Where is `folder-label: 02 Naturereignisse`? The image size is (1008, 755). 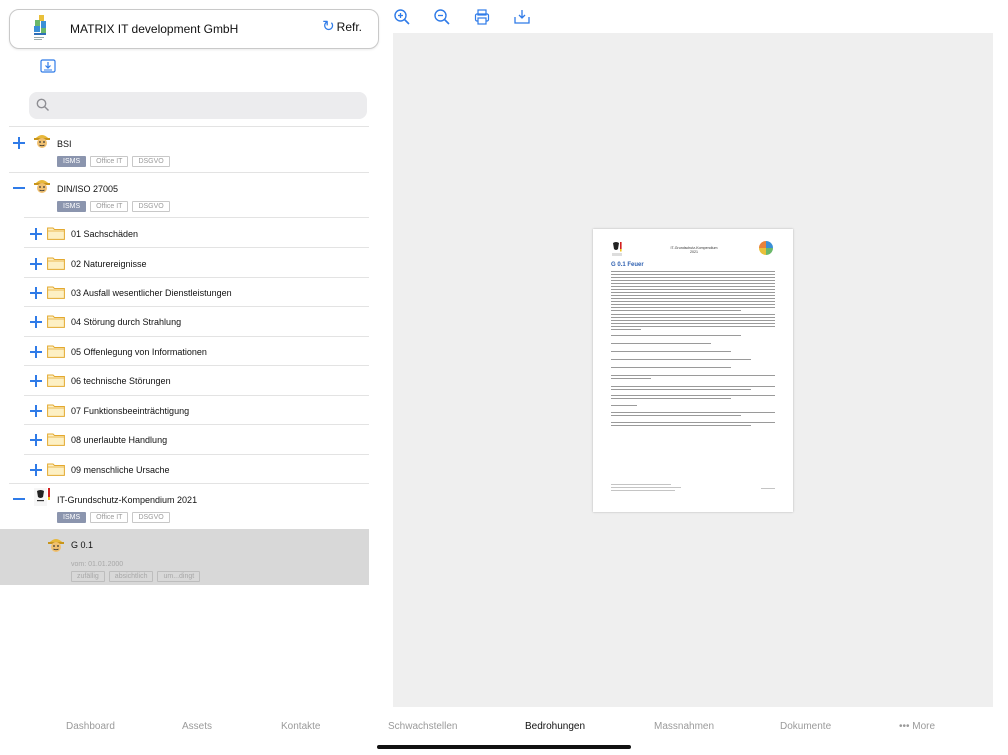 folder-label: 02 Naturereignisse is located at coordinates (109, 264).